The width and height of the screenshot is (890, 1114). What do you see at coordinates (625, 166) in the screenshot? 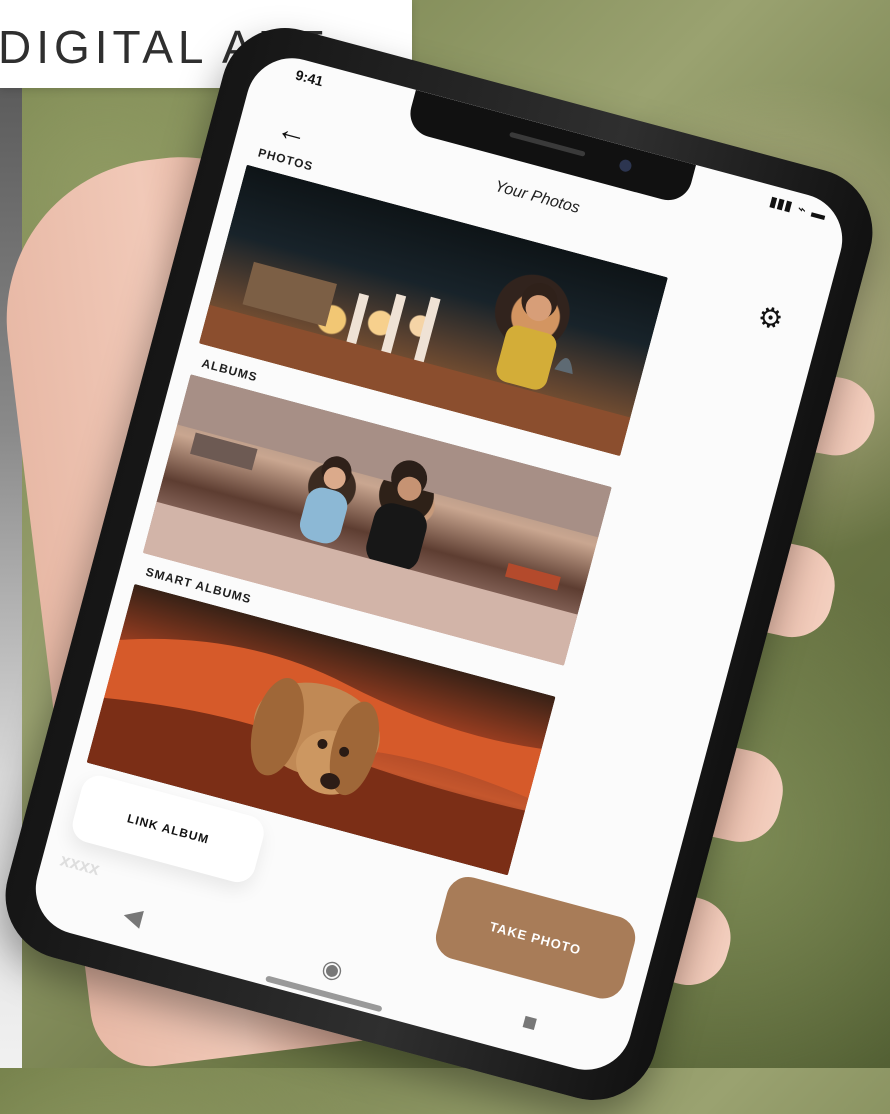
I see `camera-icon` at bounding box center [625, 166].